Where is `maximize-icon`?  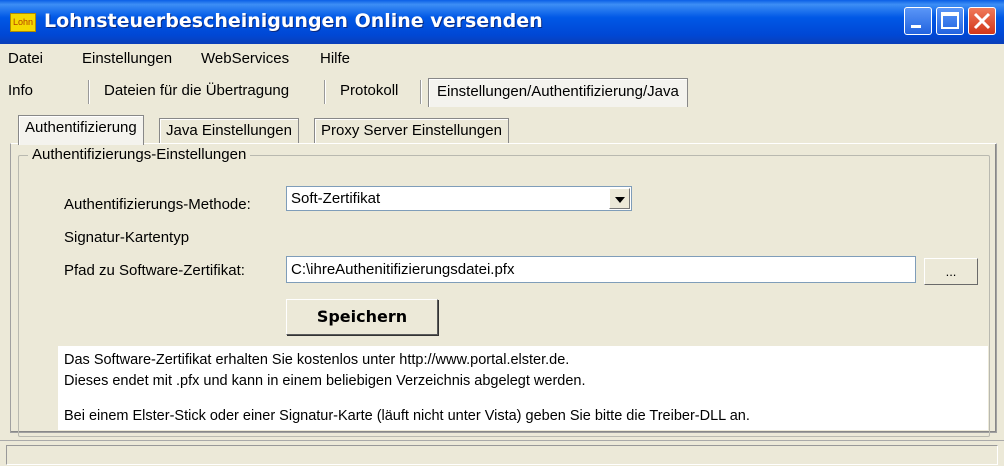
maximize-icon is located at coordinates (950, 20).